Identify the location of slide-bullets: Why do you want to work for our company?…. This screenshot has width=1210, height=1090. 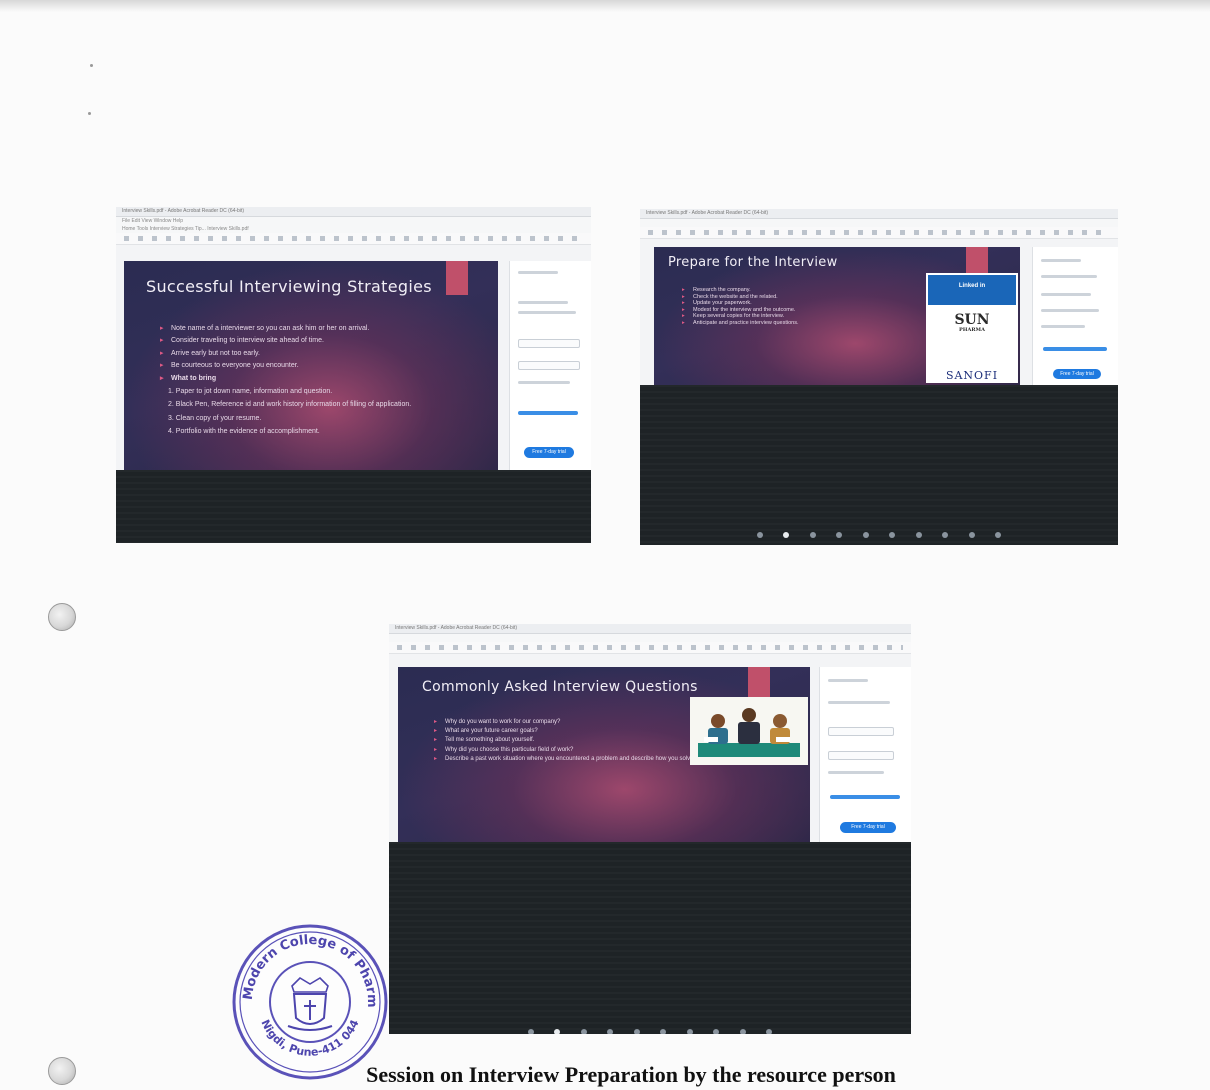
(579, 741).